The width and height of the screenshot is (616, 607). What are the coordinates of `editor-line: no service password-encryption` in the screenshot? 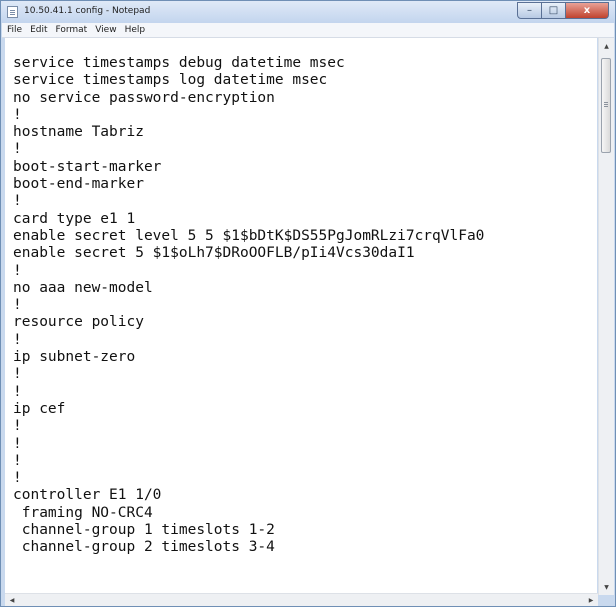 It's located at (144, 97).